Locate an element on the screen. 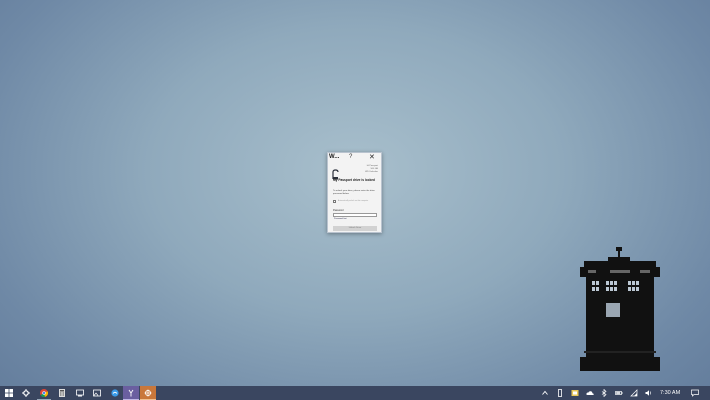 This screenshot has height=400, width=710. chevron-up-icon is located at coordinates (545, 392).